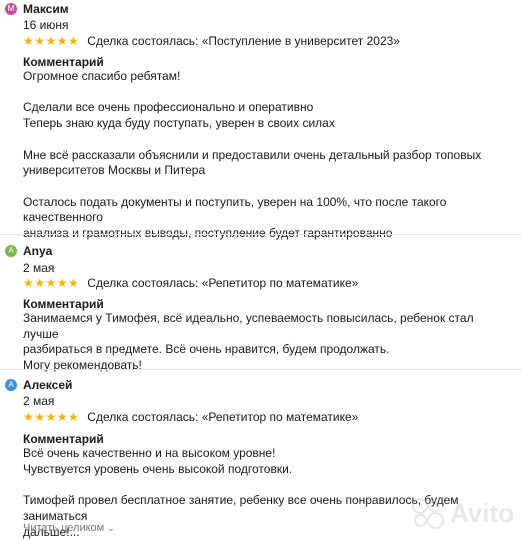 The height and width of the screenshot is (540, 522). Describe the element at coordinates (11, 251) in the screenshot. I see `avatar: A` at that location.